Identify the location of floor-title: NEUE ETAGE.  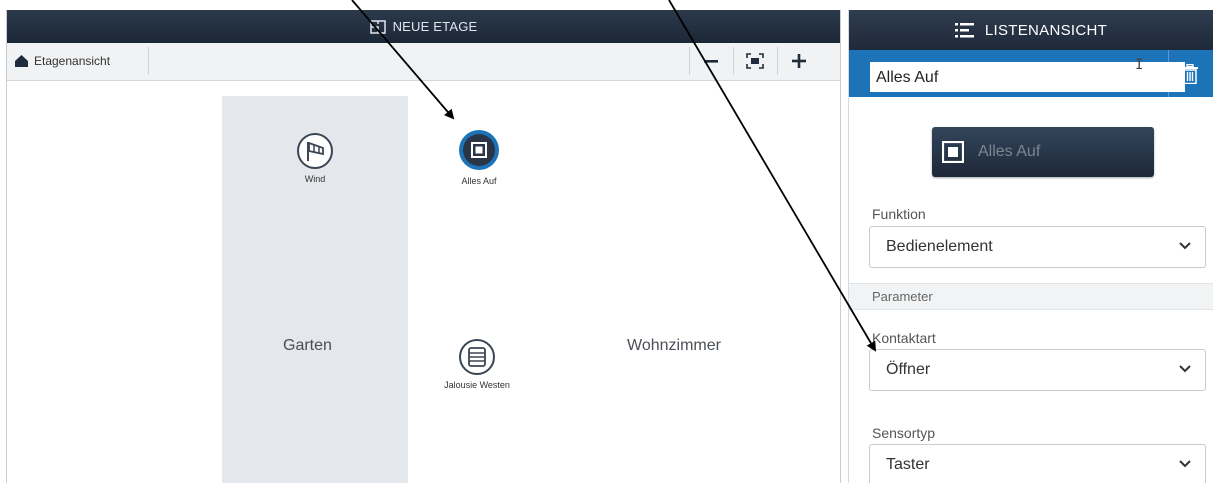
(435, 26).